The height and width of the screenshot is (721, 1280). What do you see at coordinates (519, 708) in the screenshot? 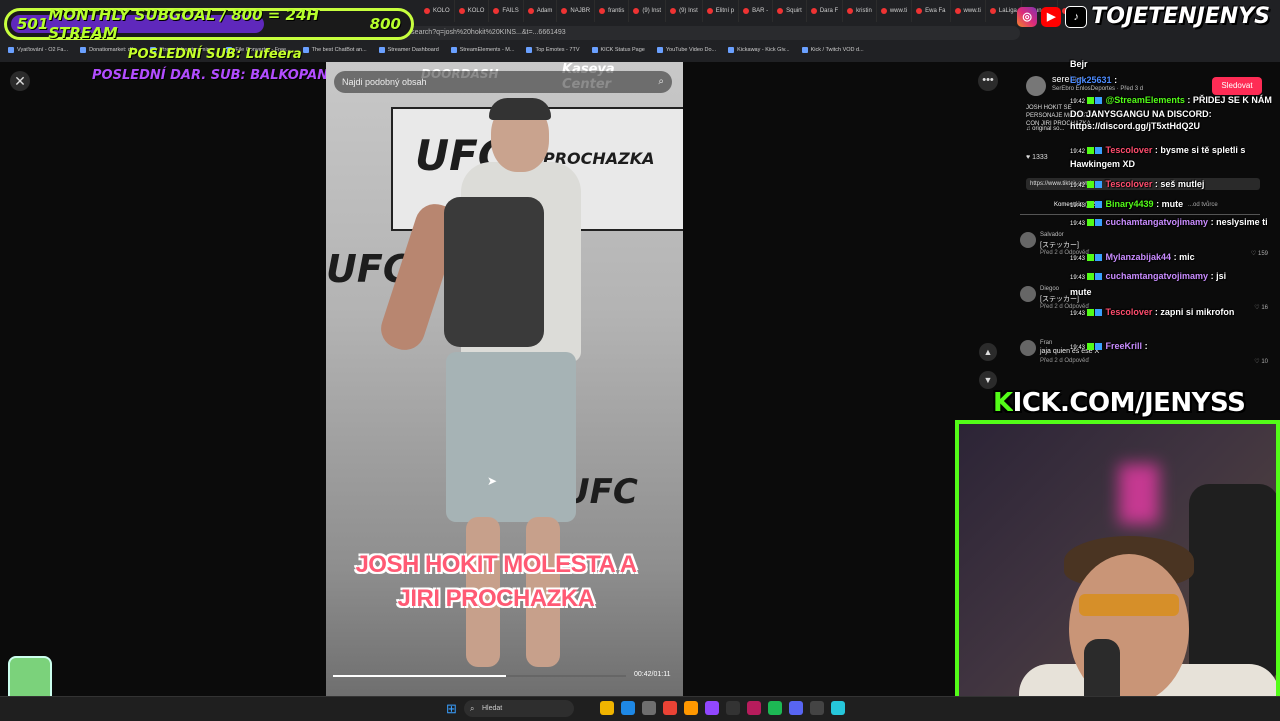
I see `taskbar-search: ⌕ Hledat` at bounding box center [519, 708].